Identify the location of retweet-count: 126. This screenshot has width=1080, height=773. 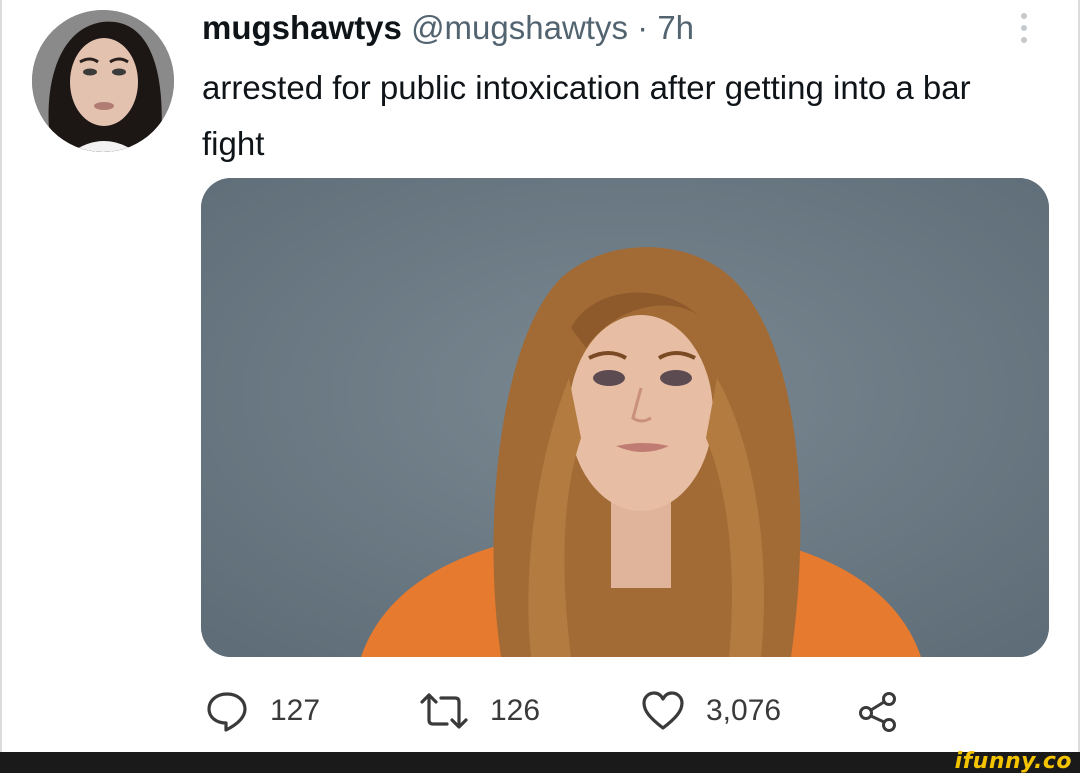
(515, 710).